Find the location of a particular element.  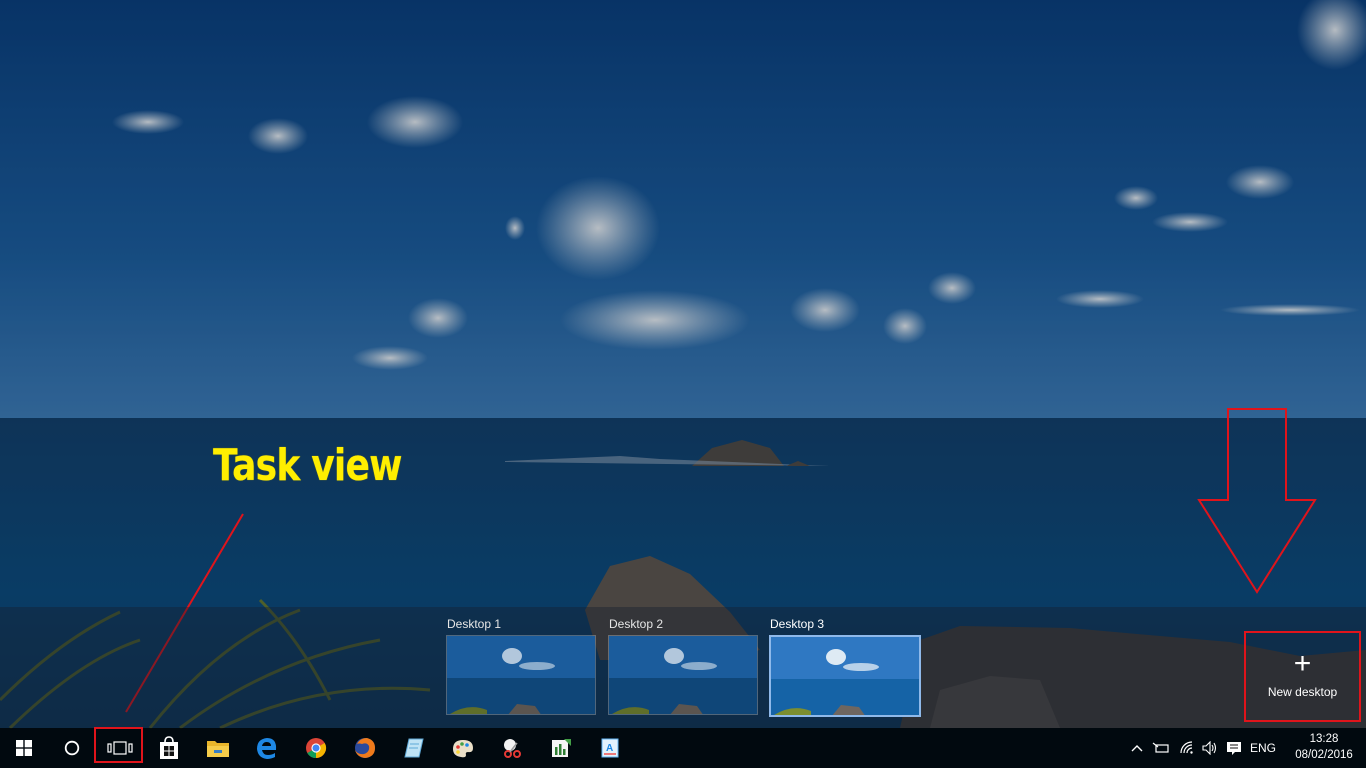

new-desktop-label: New desktop is located at coordinates (1302, 692).